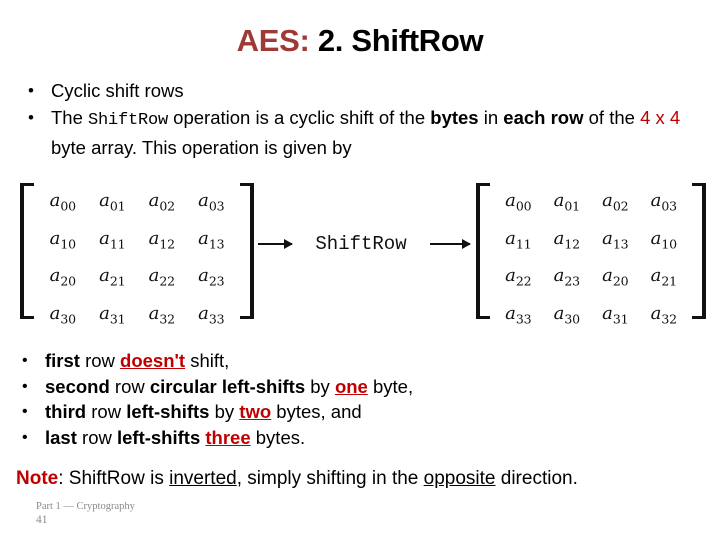  Describe the element at coordinates (42, 520) in the screenshot. I see `footer-page-number: 41` at that location.